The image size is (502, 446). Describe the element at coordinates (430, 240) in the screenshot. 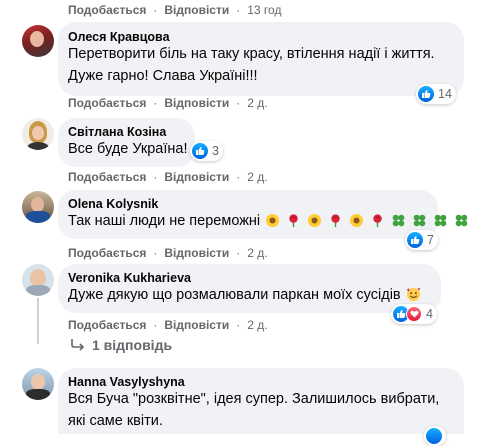

I see `reaction-count: 7` at that location.